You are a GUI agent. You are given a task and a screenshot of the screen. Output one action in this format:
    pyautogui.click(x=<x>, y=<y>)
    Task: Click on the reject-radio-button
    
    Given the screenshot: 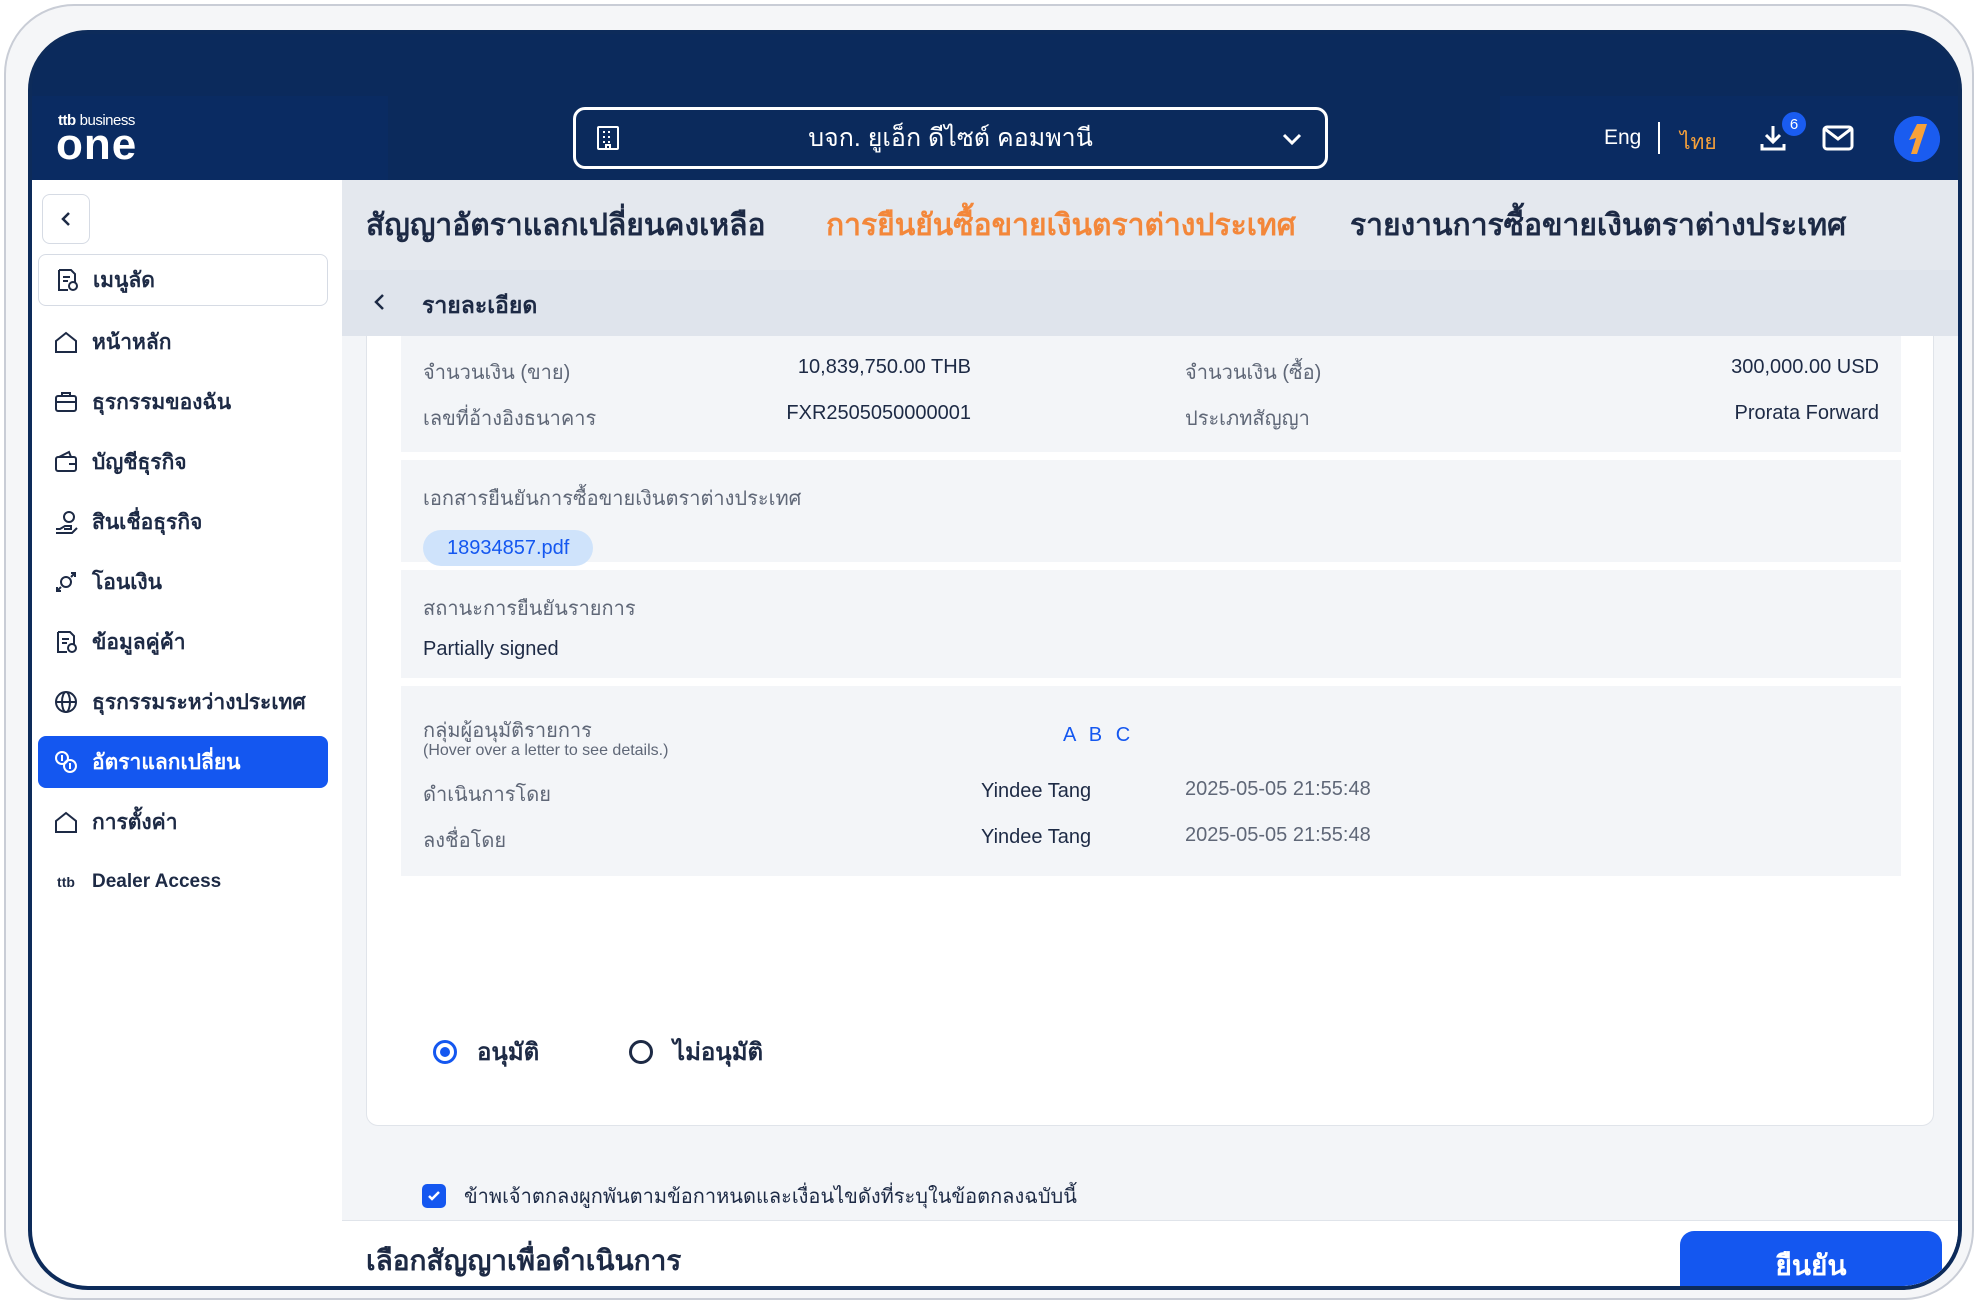 What is the action you would take?
    pyautogui.click(x=641, y=1051)
    